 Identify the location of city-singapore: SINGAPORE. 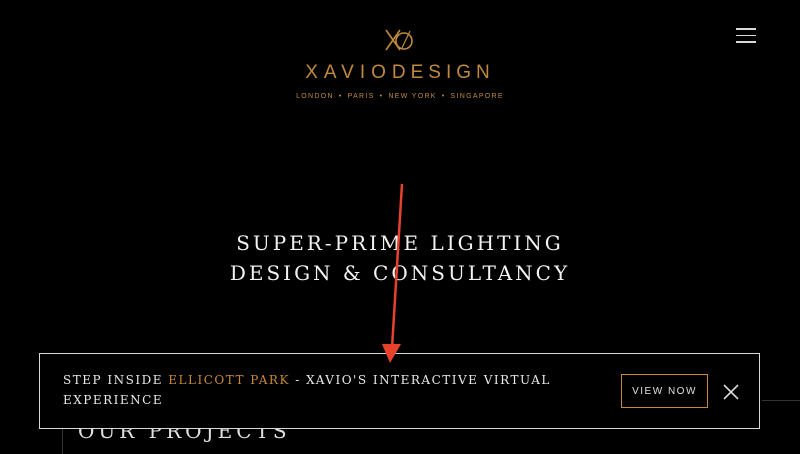
(477, 96).